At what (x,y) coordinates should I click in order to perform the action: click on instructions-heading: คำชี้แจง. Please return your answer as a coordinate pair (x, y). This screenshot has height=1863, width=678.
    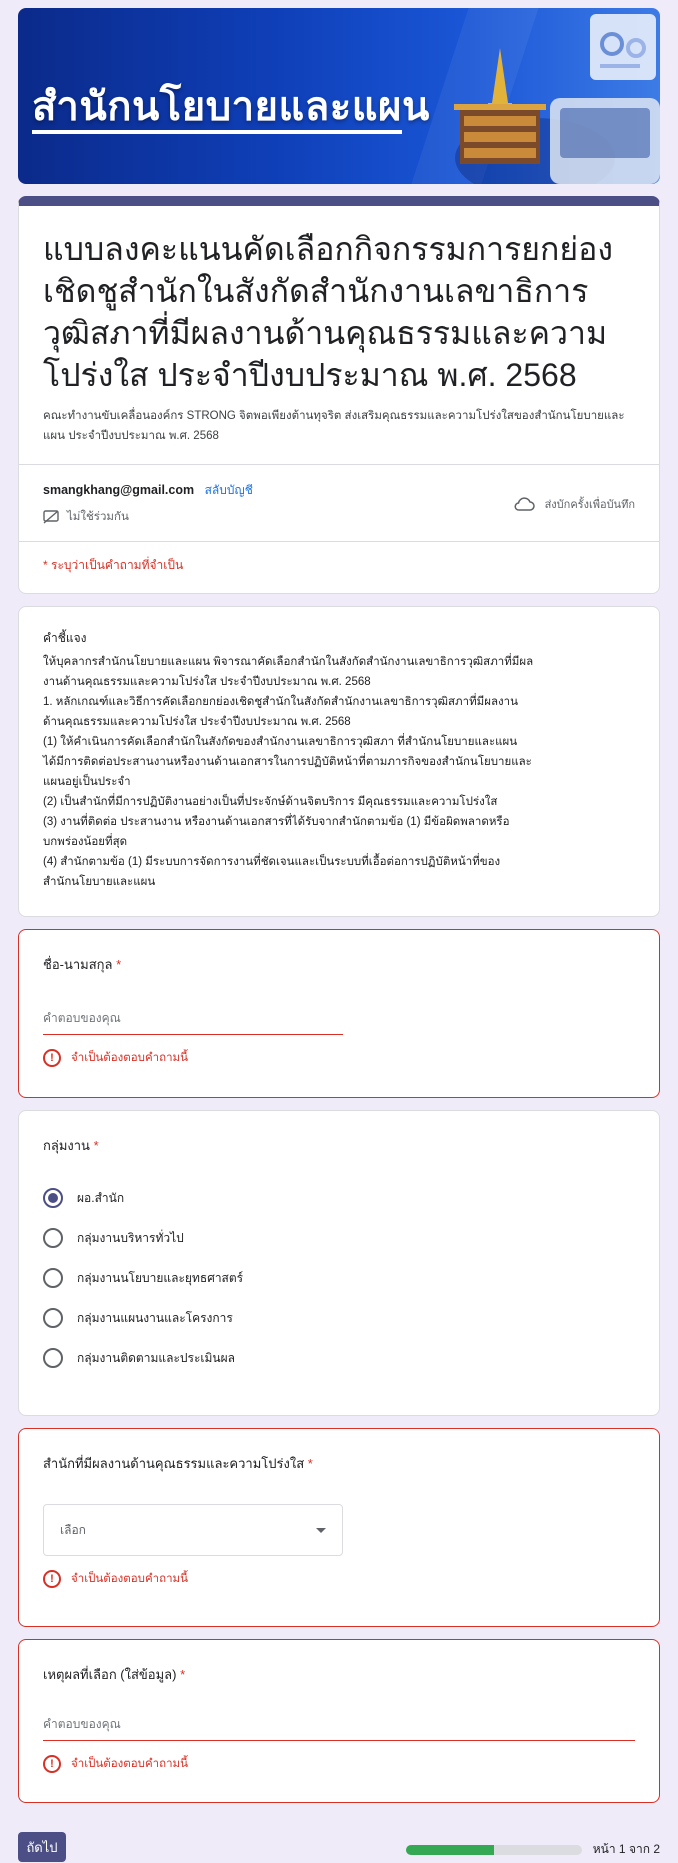
    Looking at the image, I should click on (65, 638).